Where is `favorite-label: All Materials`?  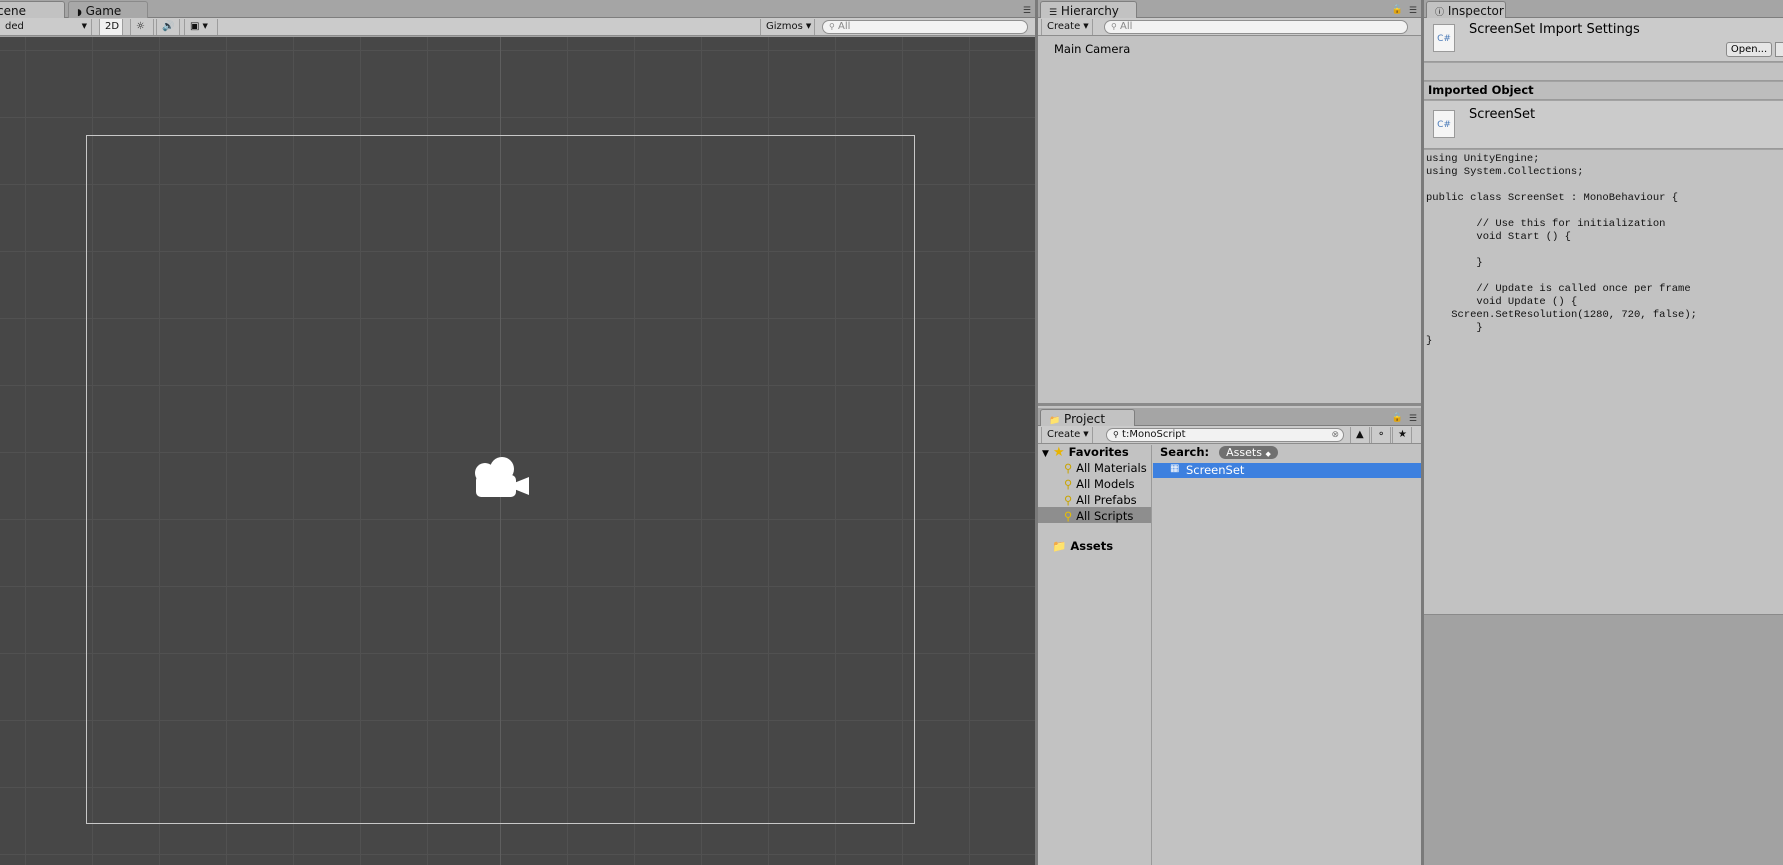
favorite-label: All Materials is located at coordinates (1111, 468).